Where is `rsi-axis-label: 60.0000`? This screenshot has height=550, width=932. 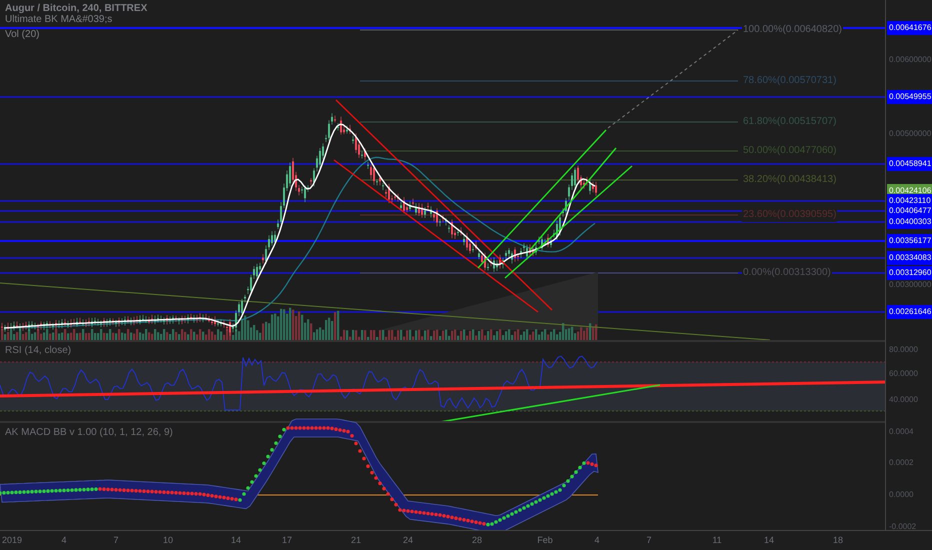
rsi-axis-label: 60.0000 is located at coordinates (903, 374).